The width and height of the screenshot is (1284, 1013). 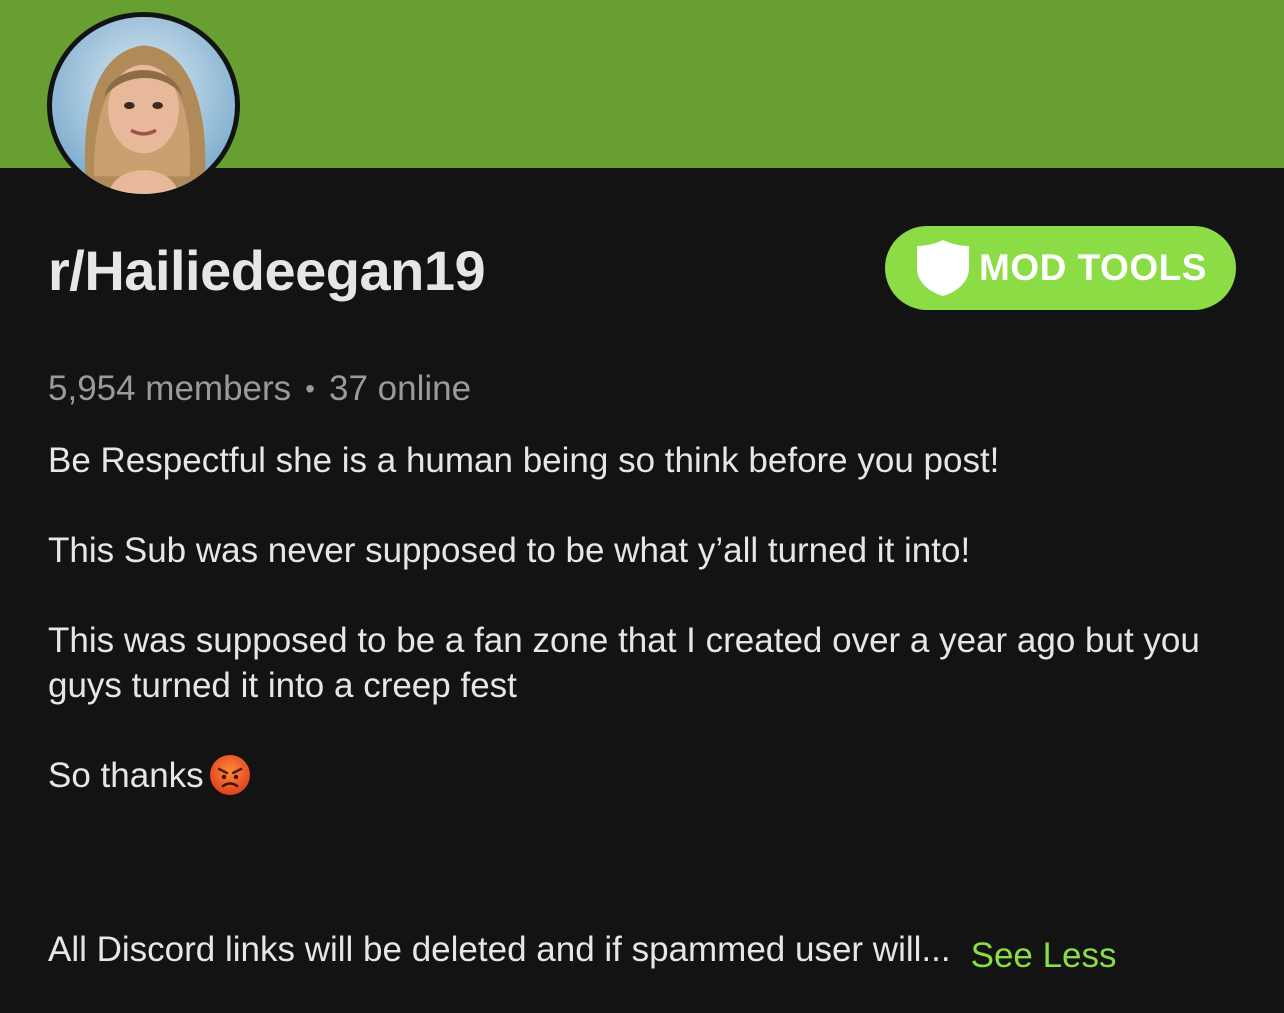 I want to click on mod-tools-button: MOD TOOLS, so click(x=1060, y=268).